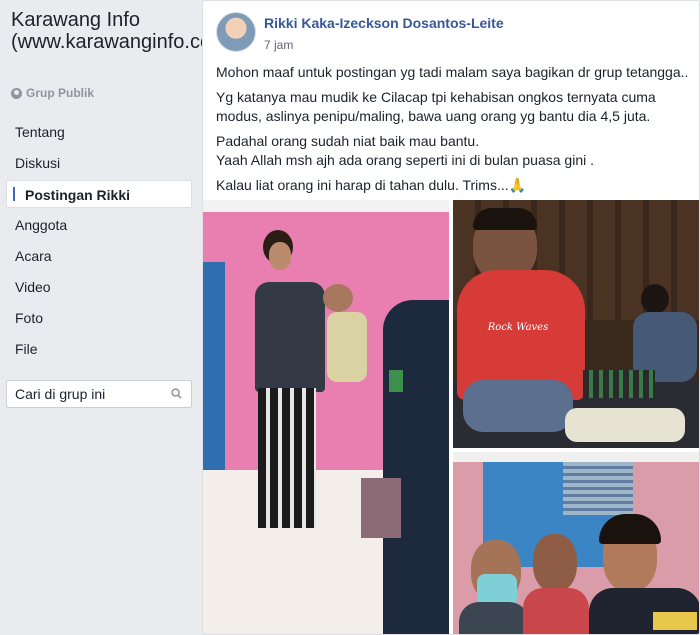  What do you see at coordinates (60, 394) in the screenshot?
I see `search-placeholder: Cari di grup ini` at bounding box center [60, 394].